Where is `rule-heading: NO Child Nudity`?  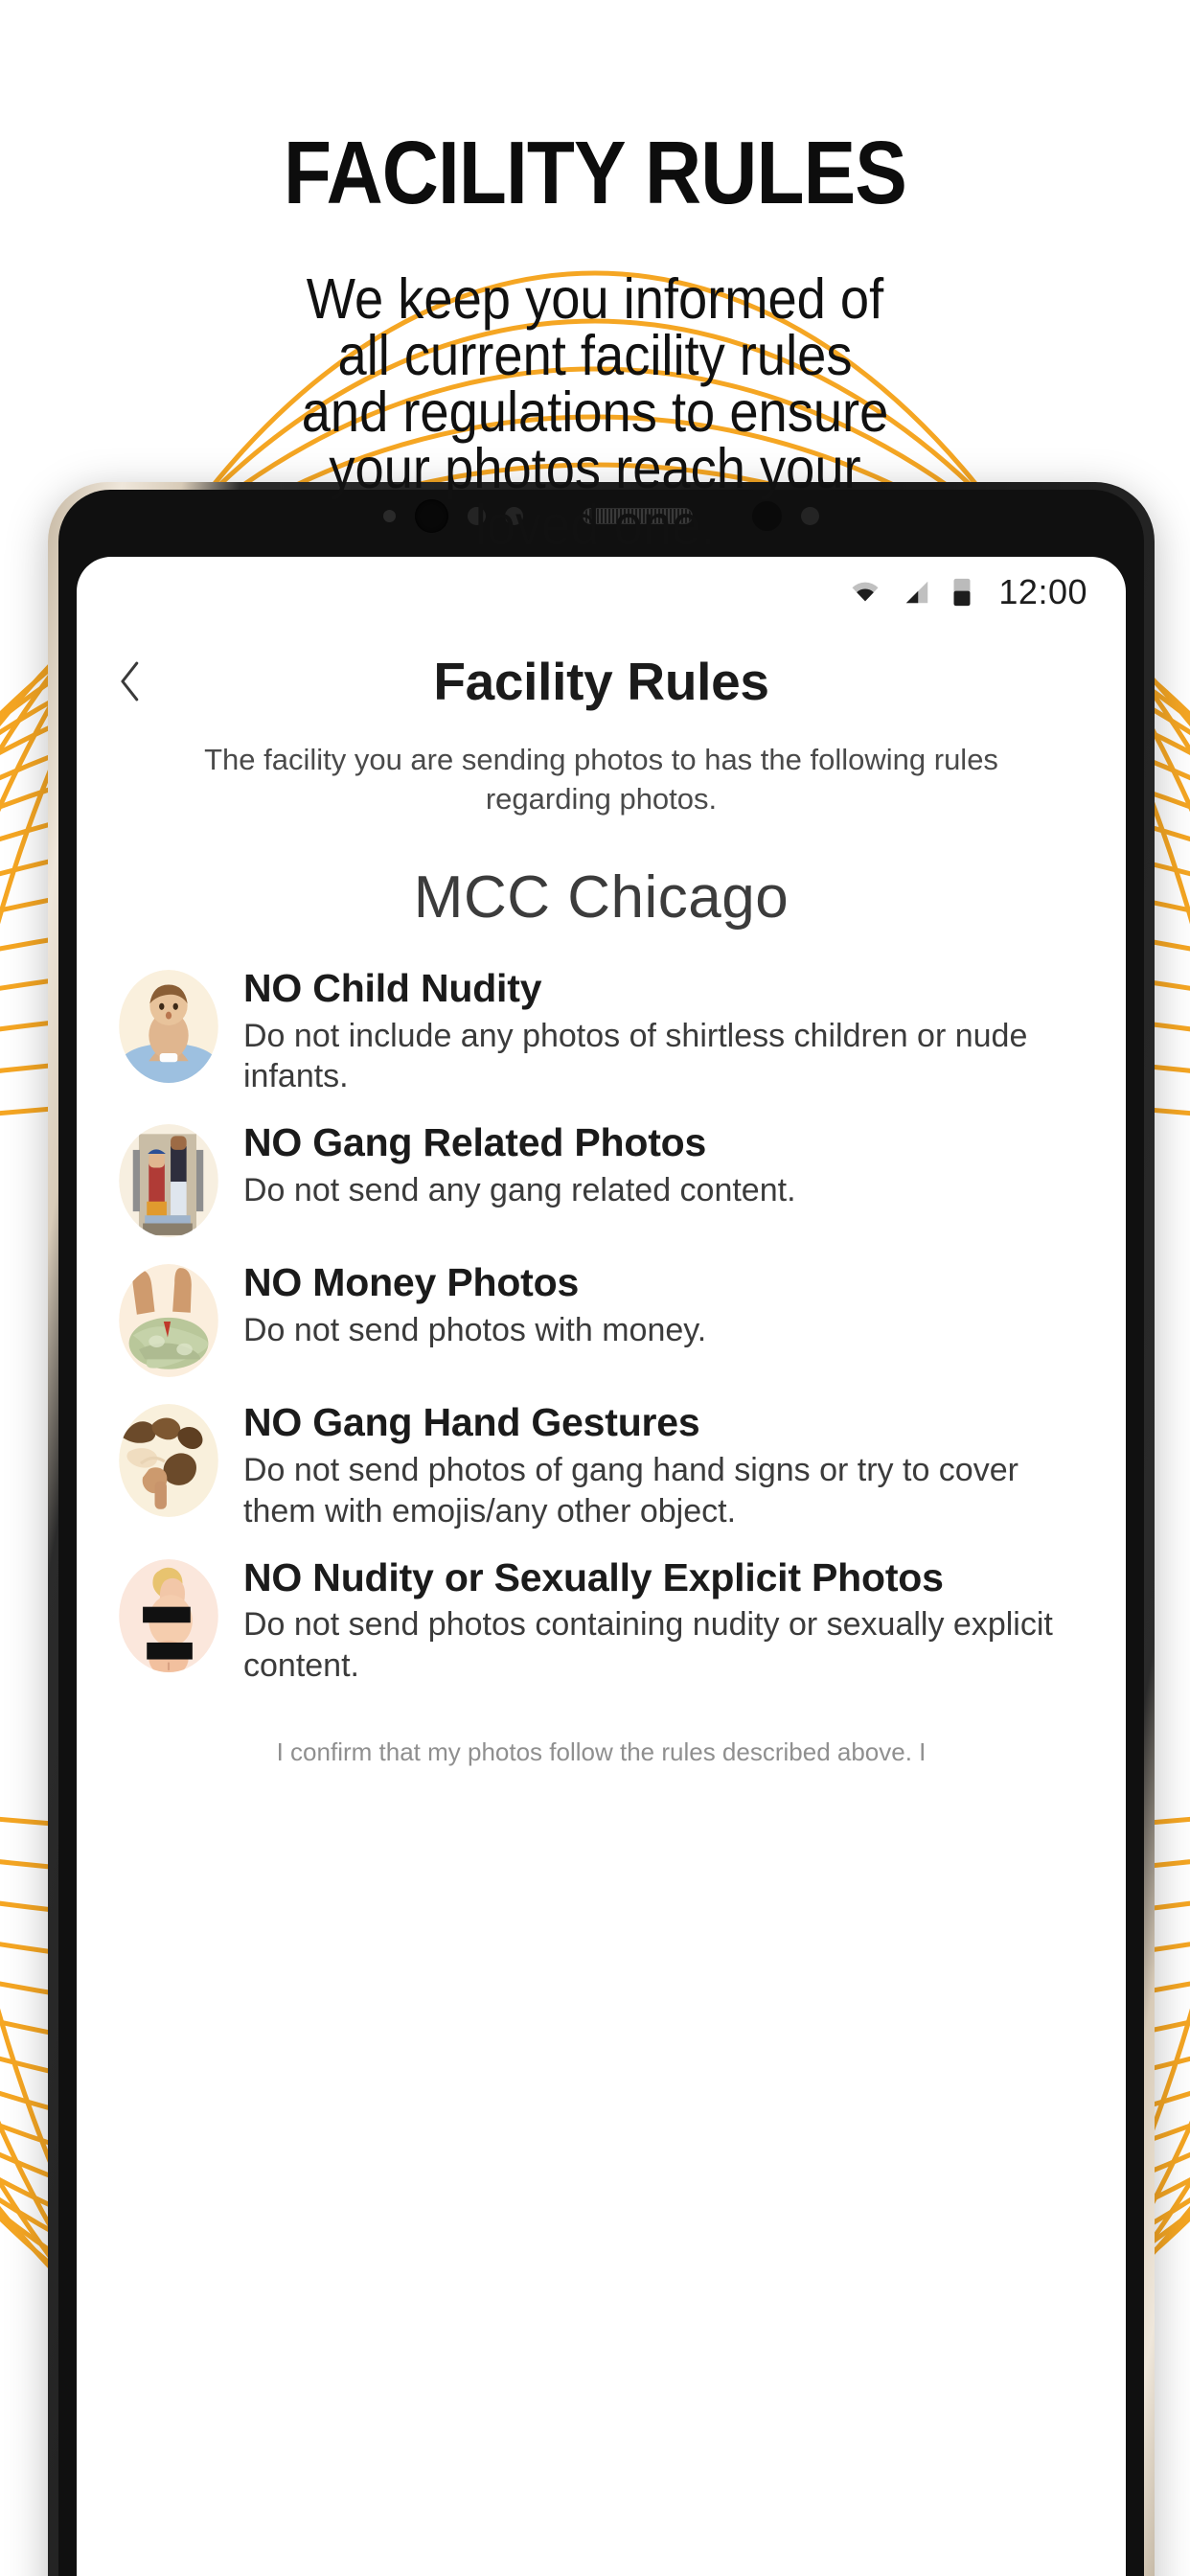 rule-heading: NO Child Nudity is located at coordinates (393, 987).